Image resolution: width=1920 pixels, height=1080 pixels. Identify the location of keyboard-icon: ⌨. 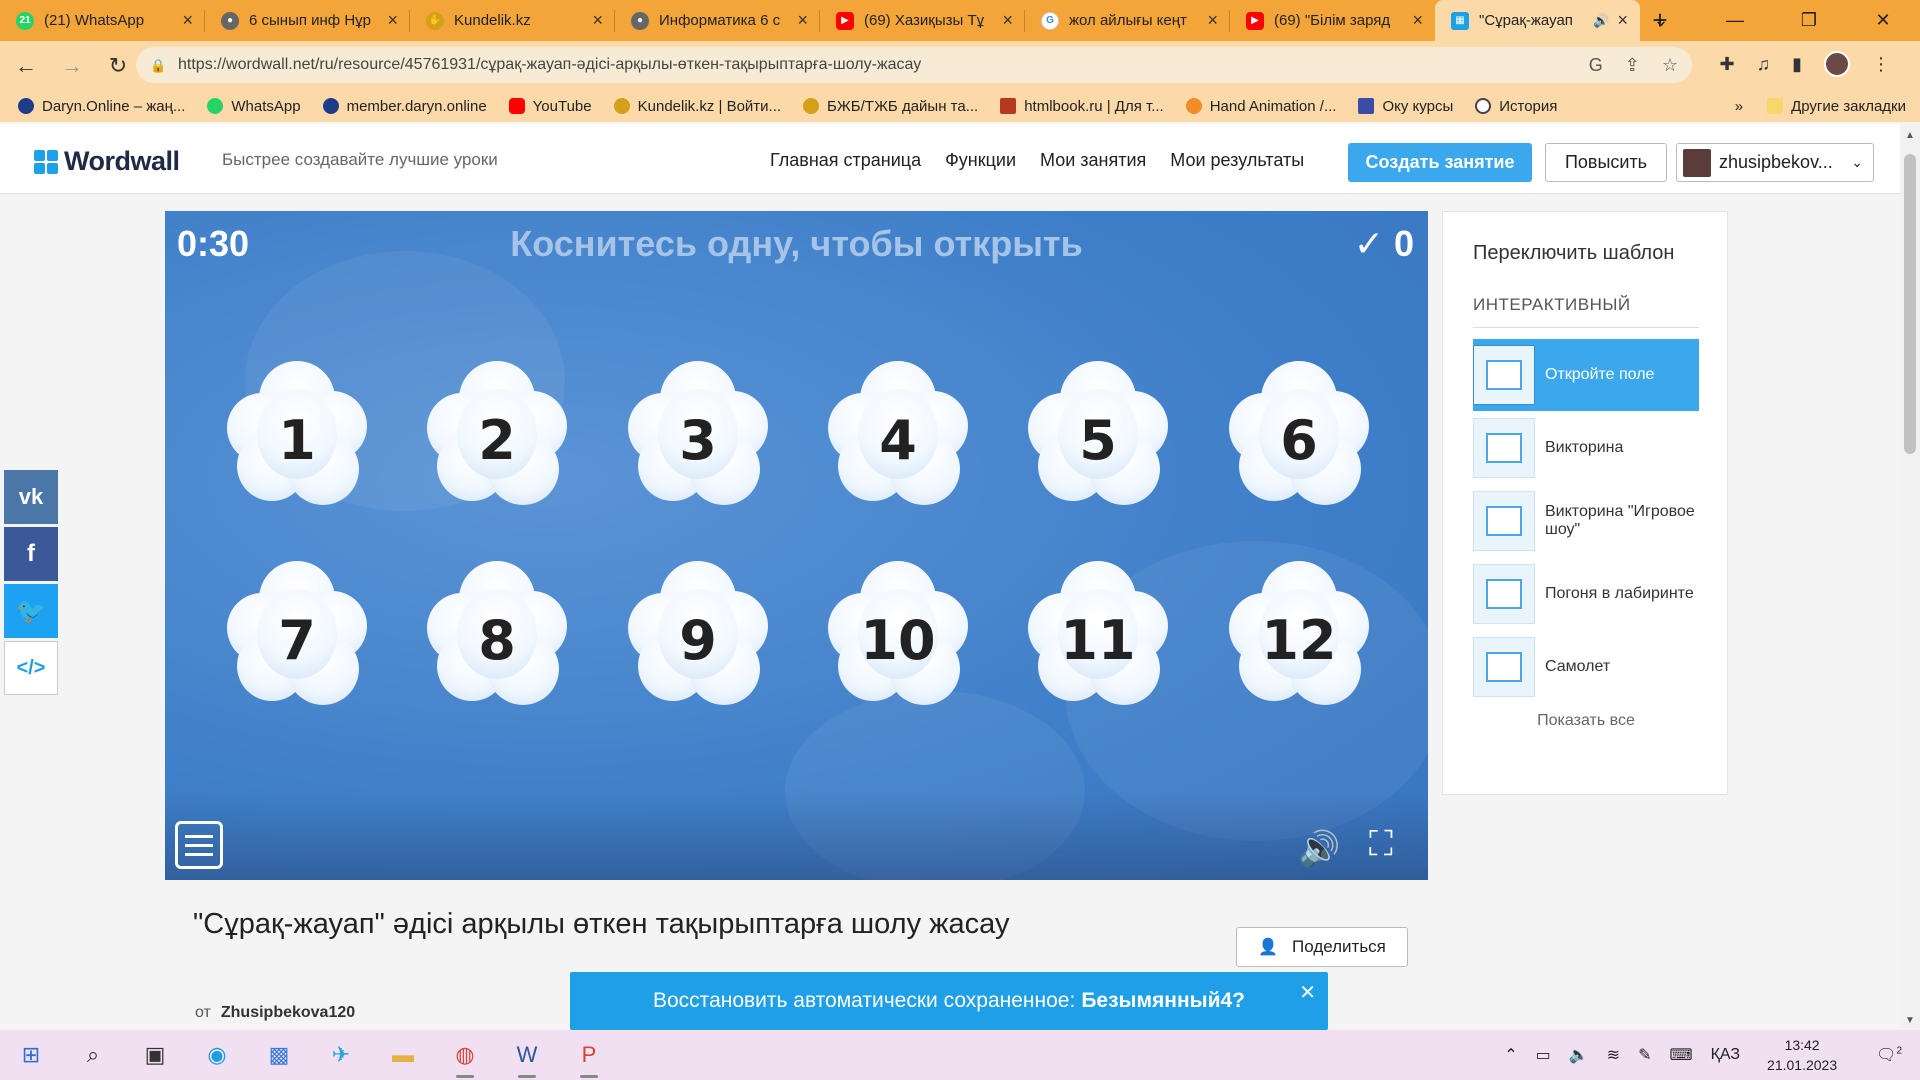
(1680, 1055).